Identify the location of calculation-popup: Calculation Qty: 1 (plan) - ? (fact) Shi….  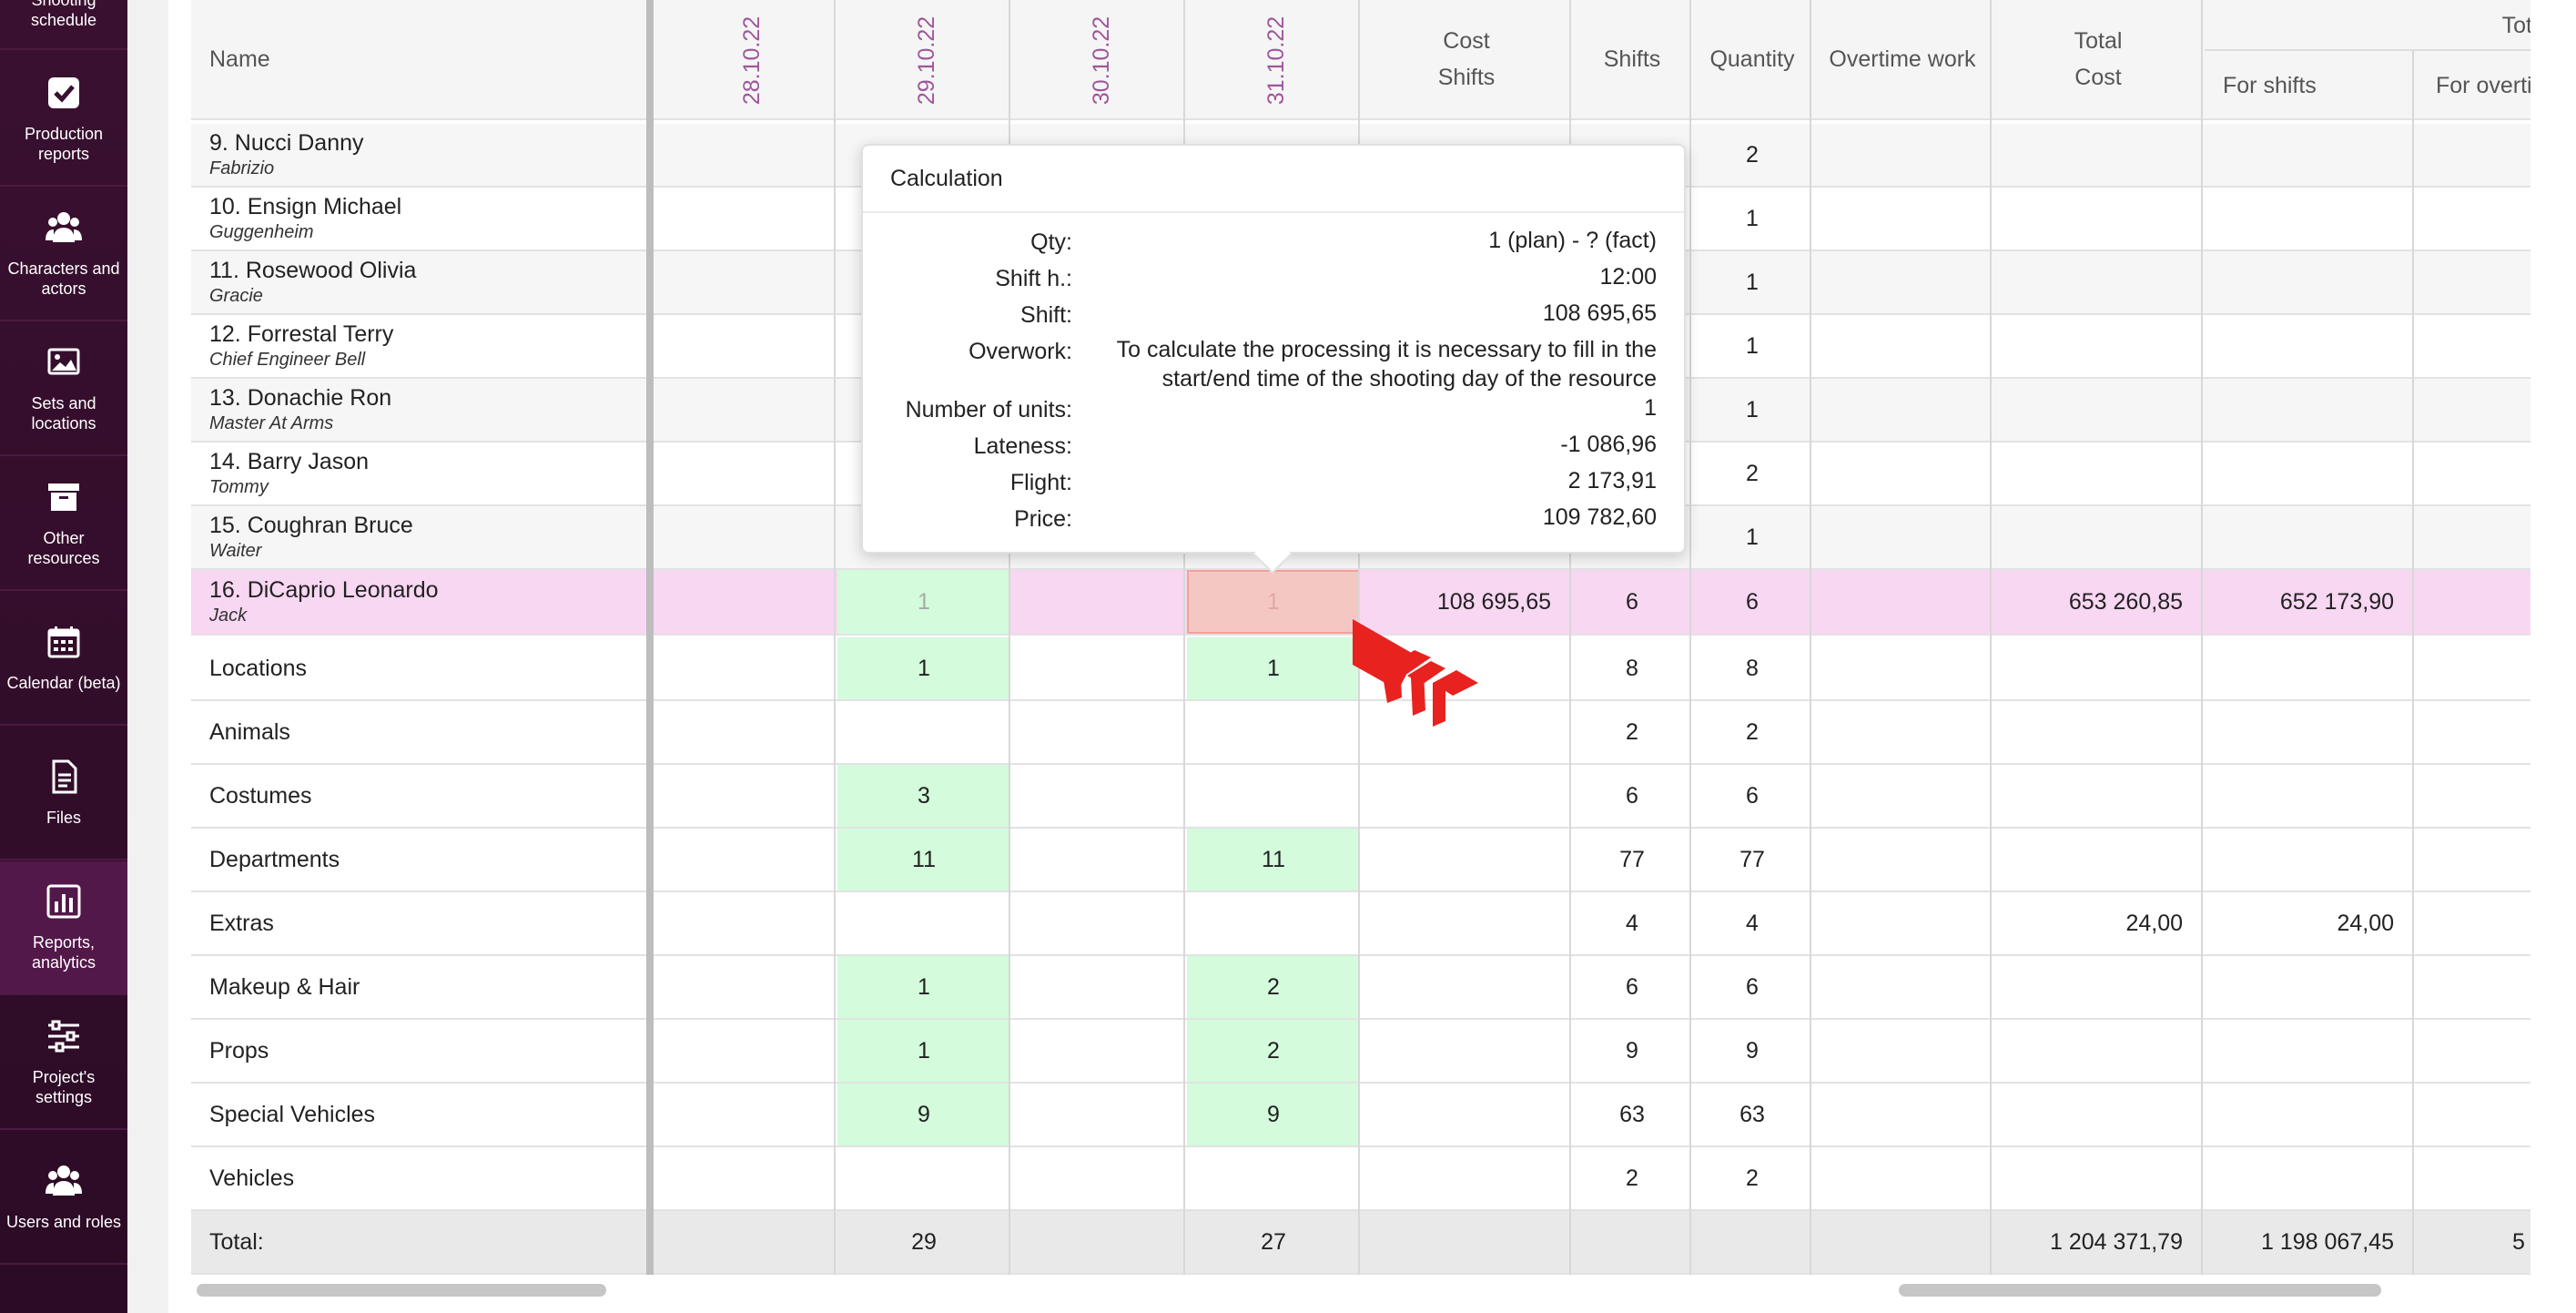
(1273, 359).